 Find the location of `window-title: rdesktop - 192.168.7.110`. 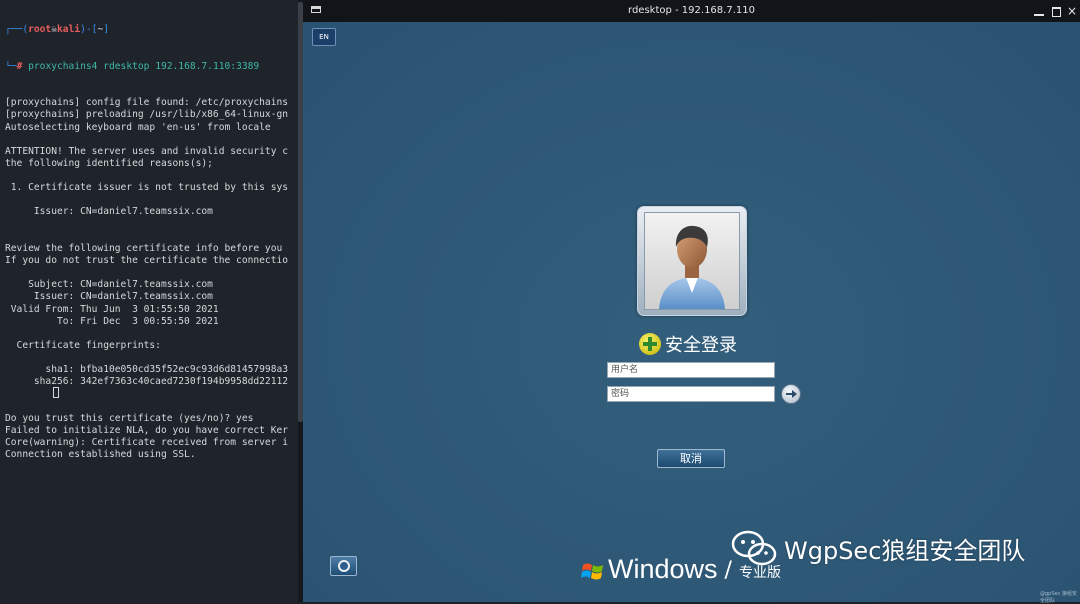

window-title: rdesktop - 192.168.7.110 is located at coordinates (691, 10).